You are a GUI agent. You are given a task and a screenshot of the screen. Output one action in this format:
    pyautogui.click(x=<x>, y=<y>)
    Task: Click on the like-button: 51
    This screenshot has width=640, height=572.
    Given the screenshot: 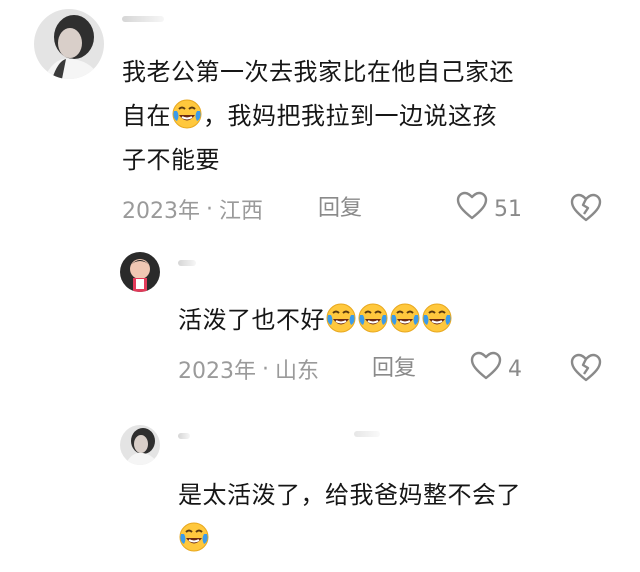 What is the action you would take?
    pyautogui.click(x=489, y=209)
    